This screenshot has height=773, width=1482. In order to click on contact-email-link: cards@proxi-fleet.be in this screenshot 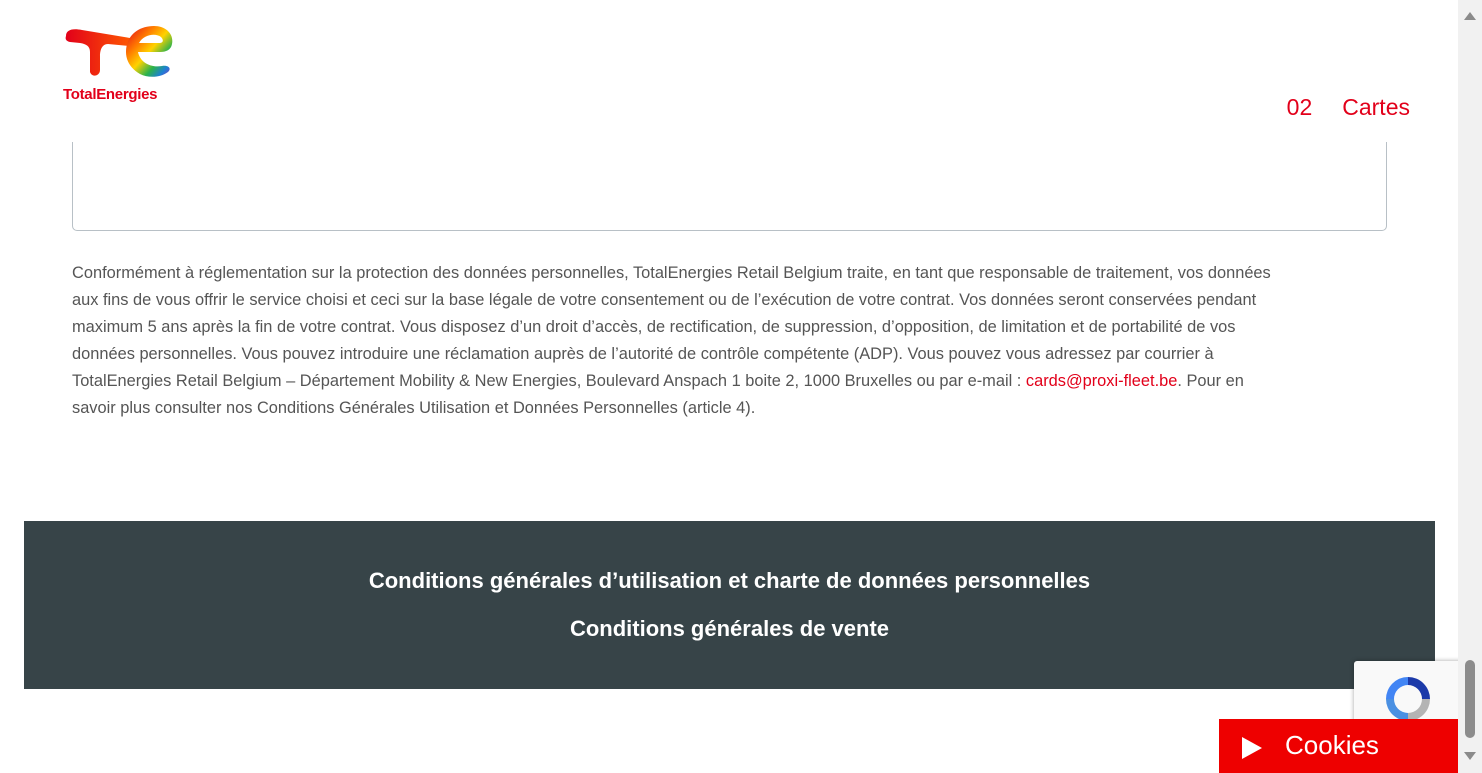, I will do `click(1101, 381)`.